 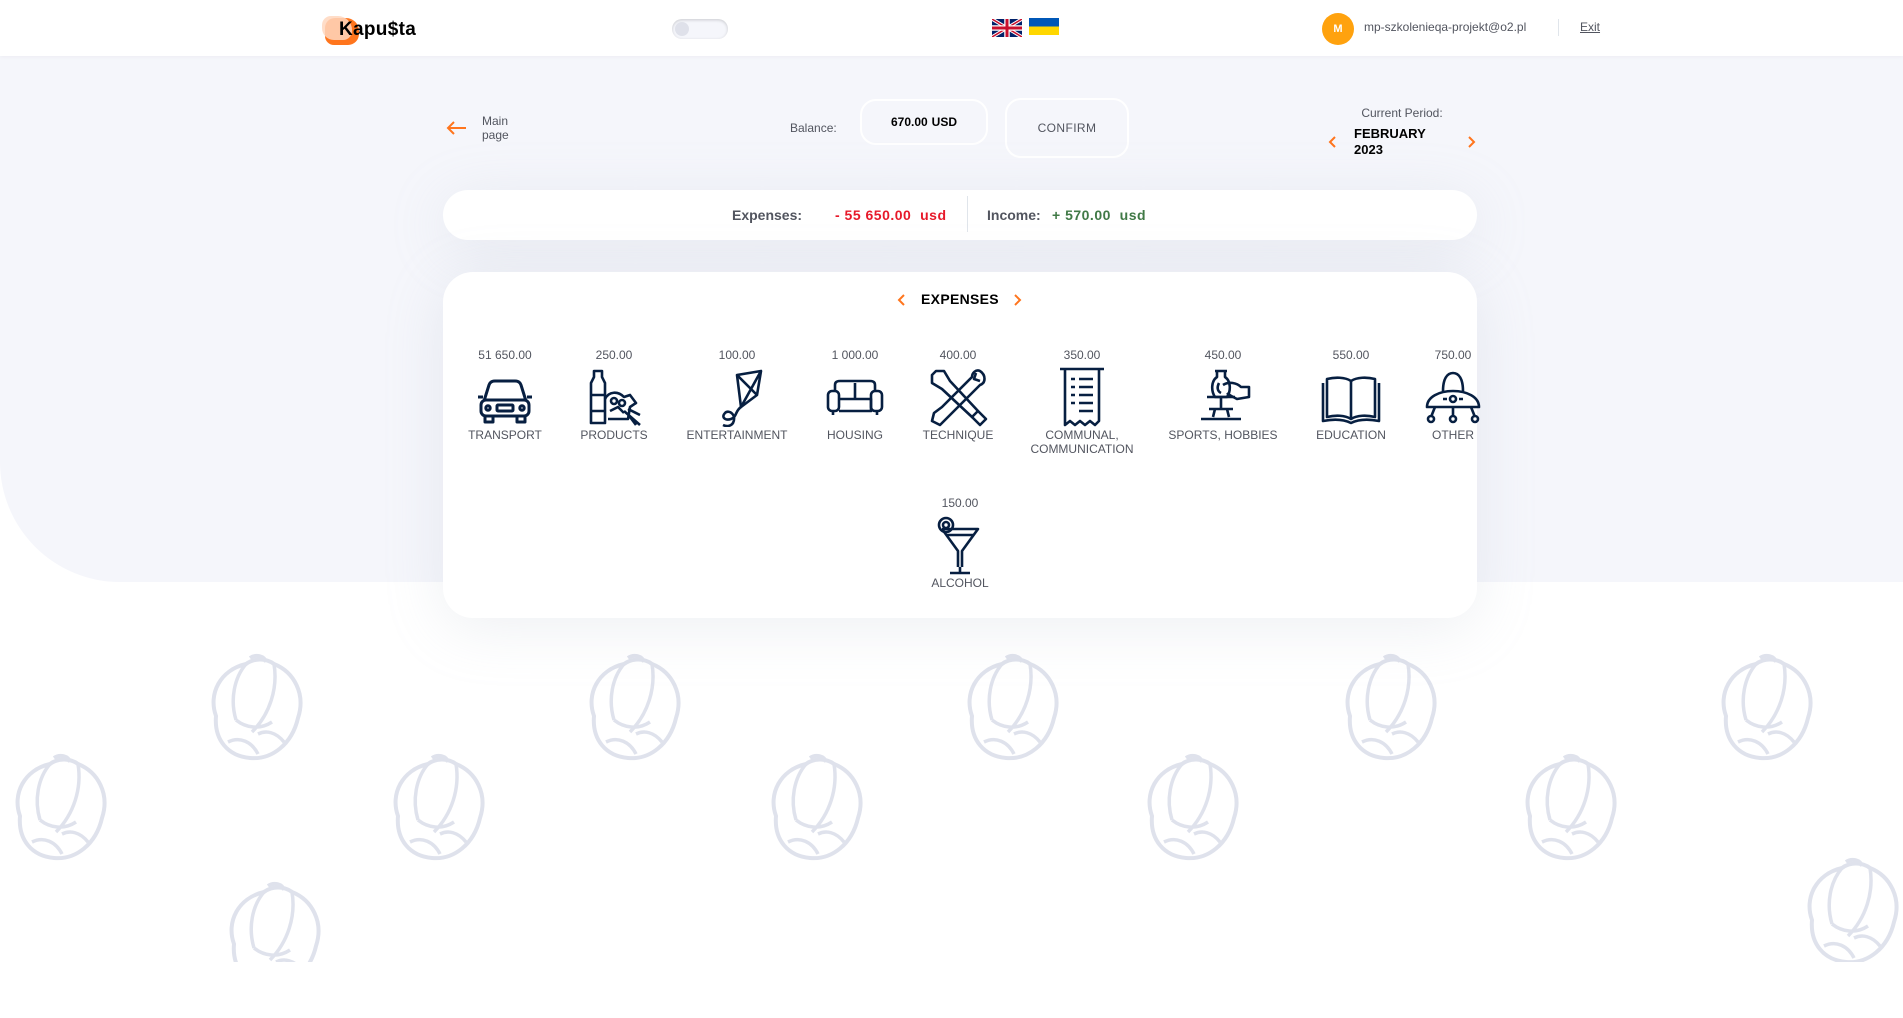 What do you see at coordinates (1223, 355) in the screenshot?
I see `category-amount: 450.00` at bounding box center [1223, 355].